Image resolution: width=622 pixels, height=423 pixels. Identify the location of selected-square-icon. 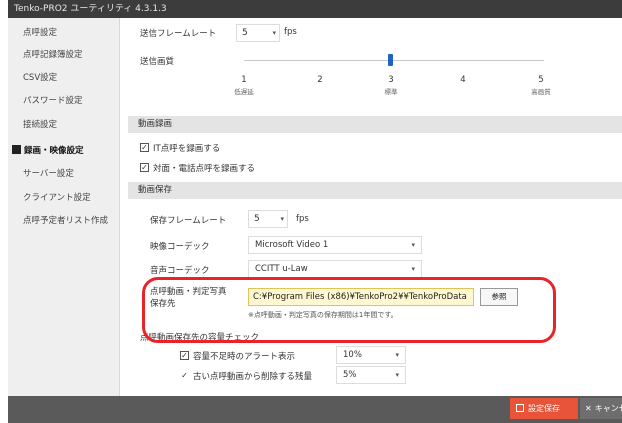
(16, 149).